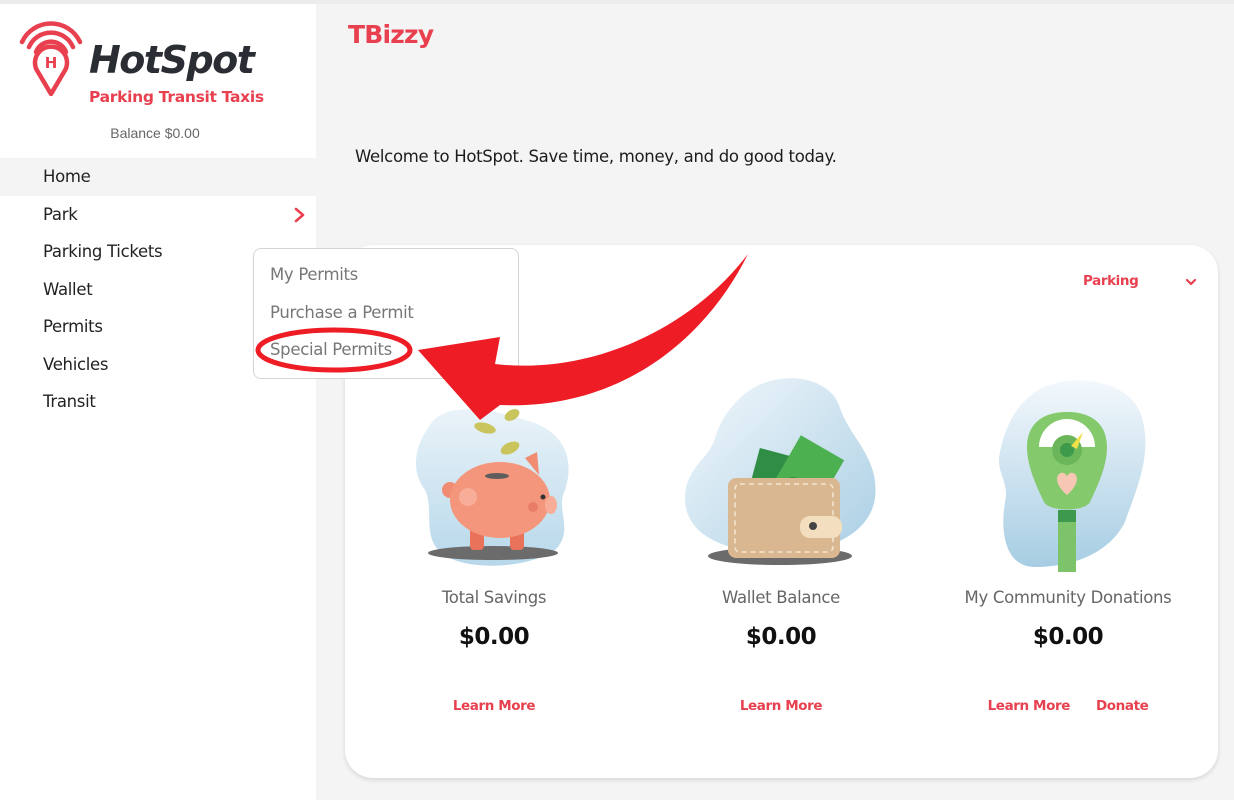 The width and height of the screenshot is (1234, 800). What do you see at coordinates (331, 349) in the screenshot?
I see `submenu-item-special-permits: Special Permits` at bounding box center [331, 349].